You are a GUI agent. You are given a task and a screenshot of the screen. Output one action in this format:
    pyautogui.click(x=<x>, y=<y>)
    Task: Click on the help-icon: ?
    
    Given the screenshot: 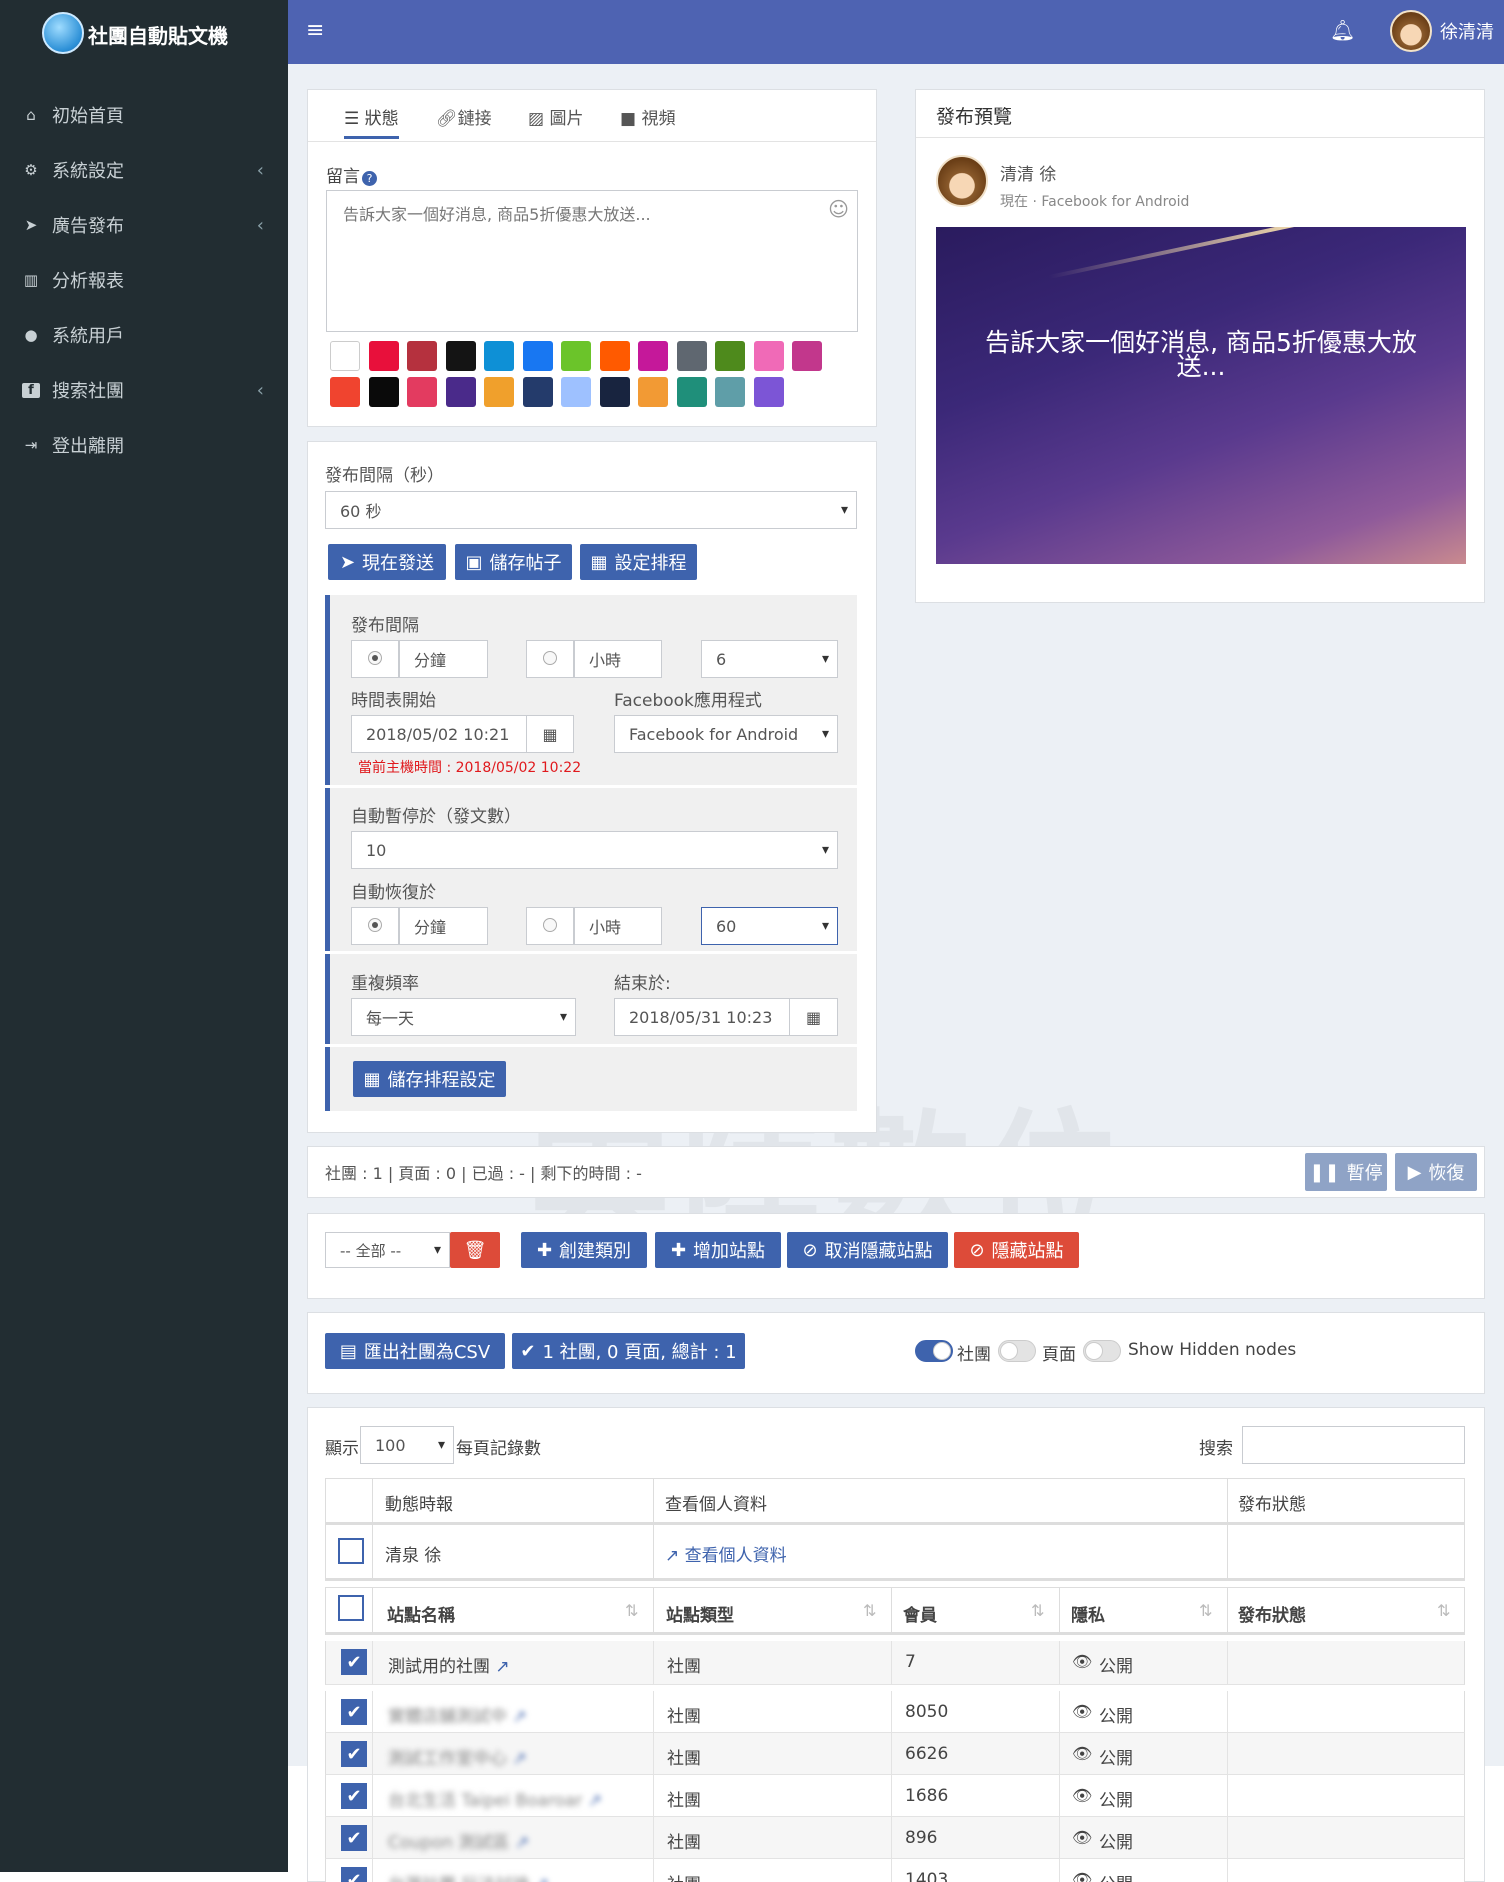 What is the action you would take?
    pyautogui.click(x=369, y=178)
    